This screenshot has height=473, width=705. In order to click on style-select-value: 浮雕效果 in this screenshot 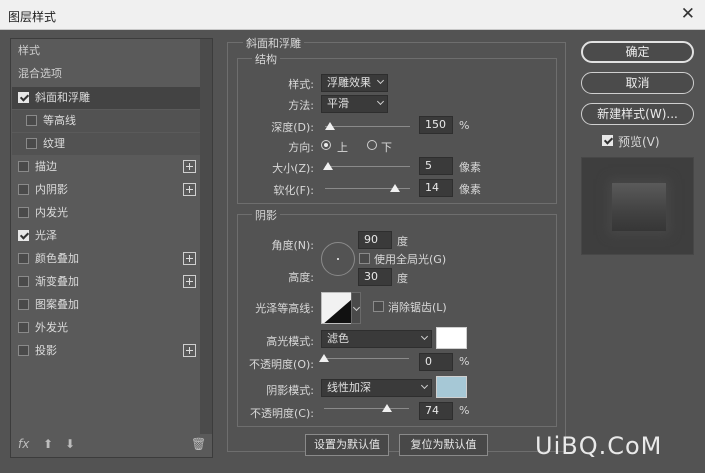, I will do `click(349, 82)`.